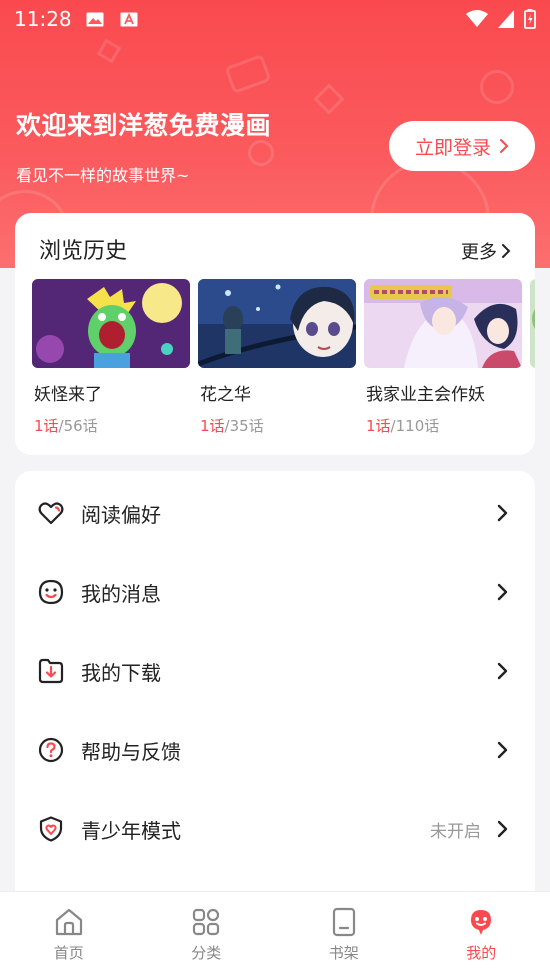 This screenshot has height=977, width=550. What do you see at coordinates (121, 672) in the screenshot?
I see `menu-label: 我的下载` at bounding box center [121, 672].